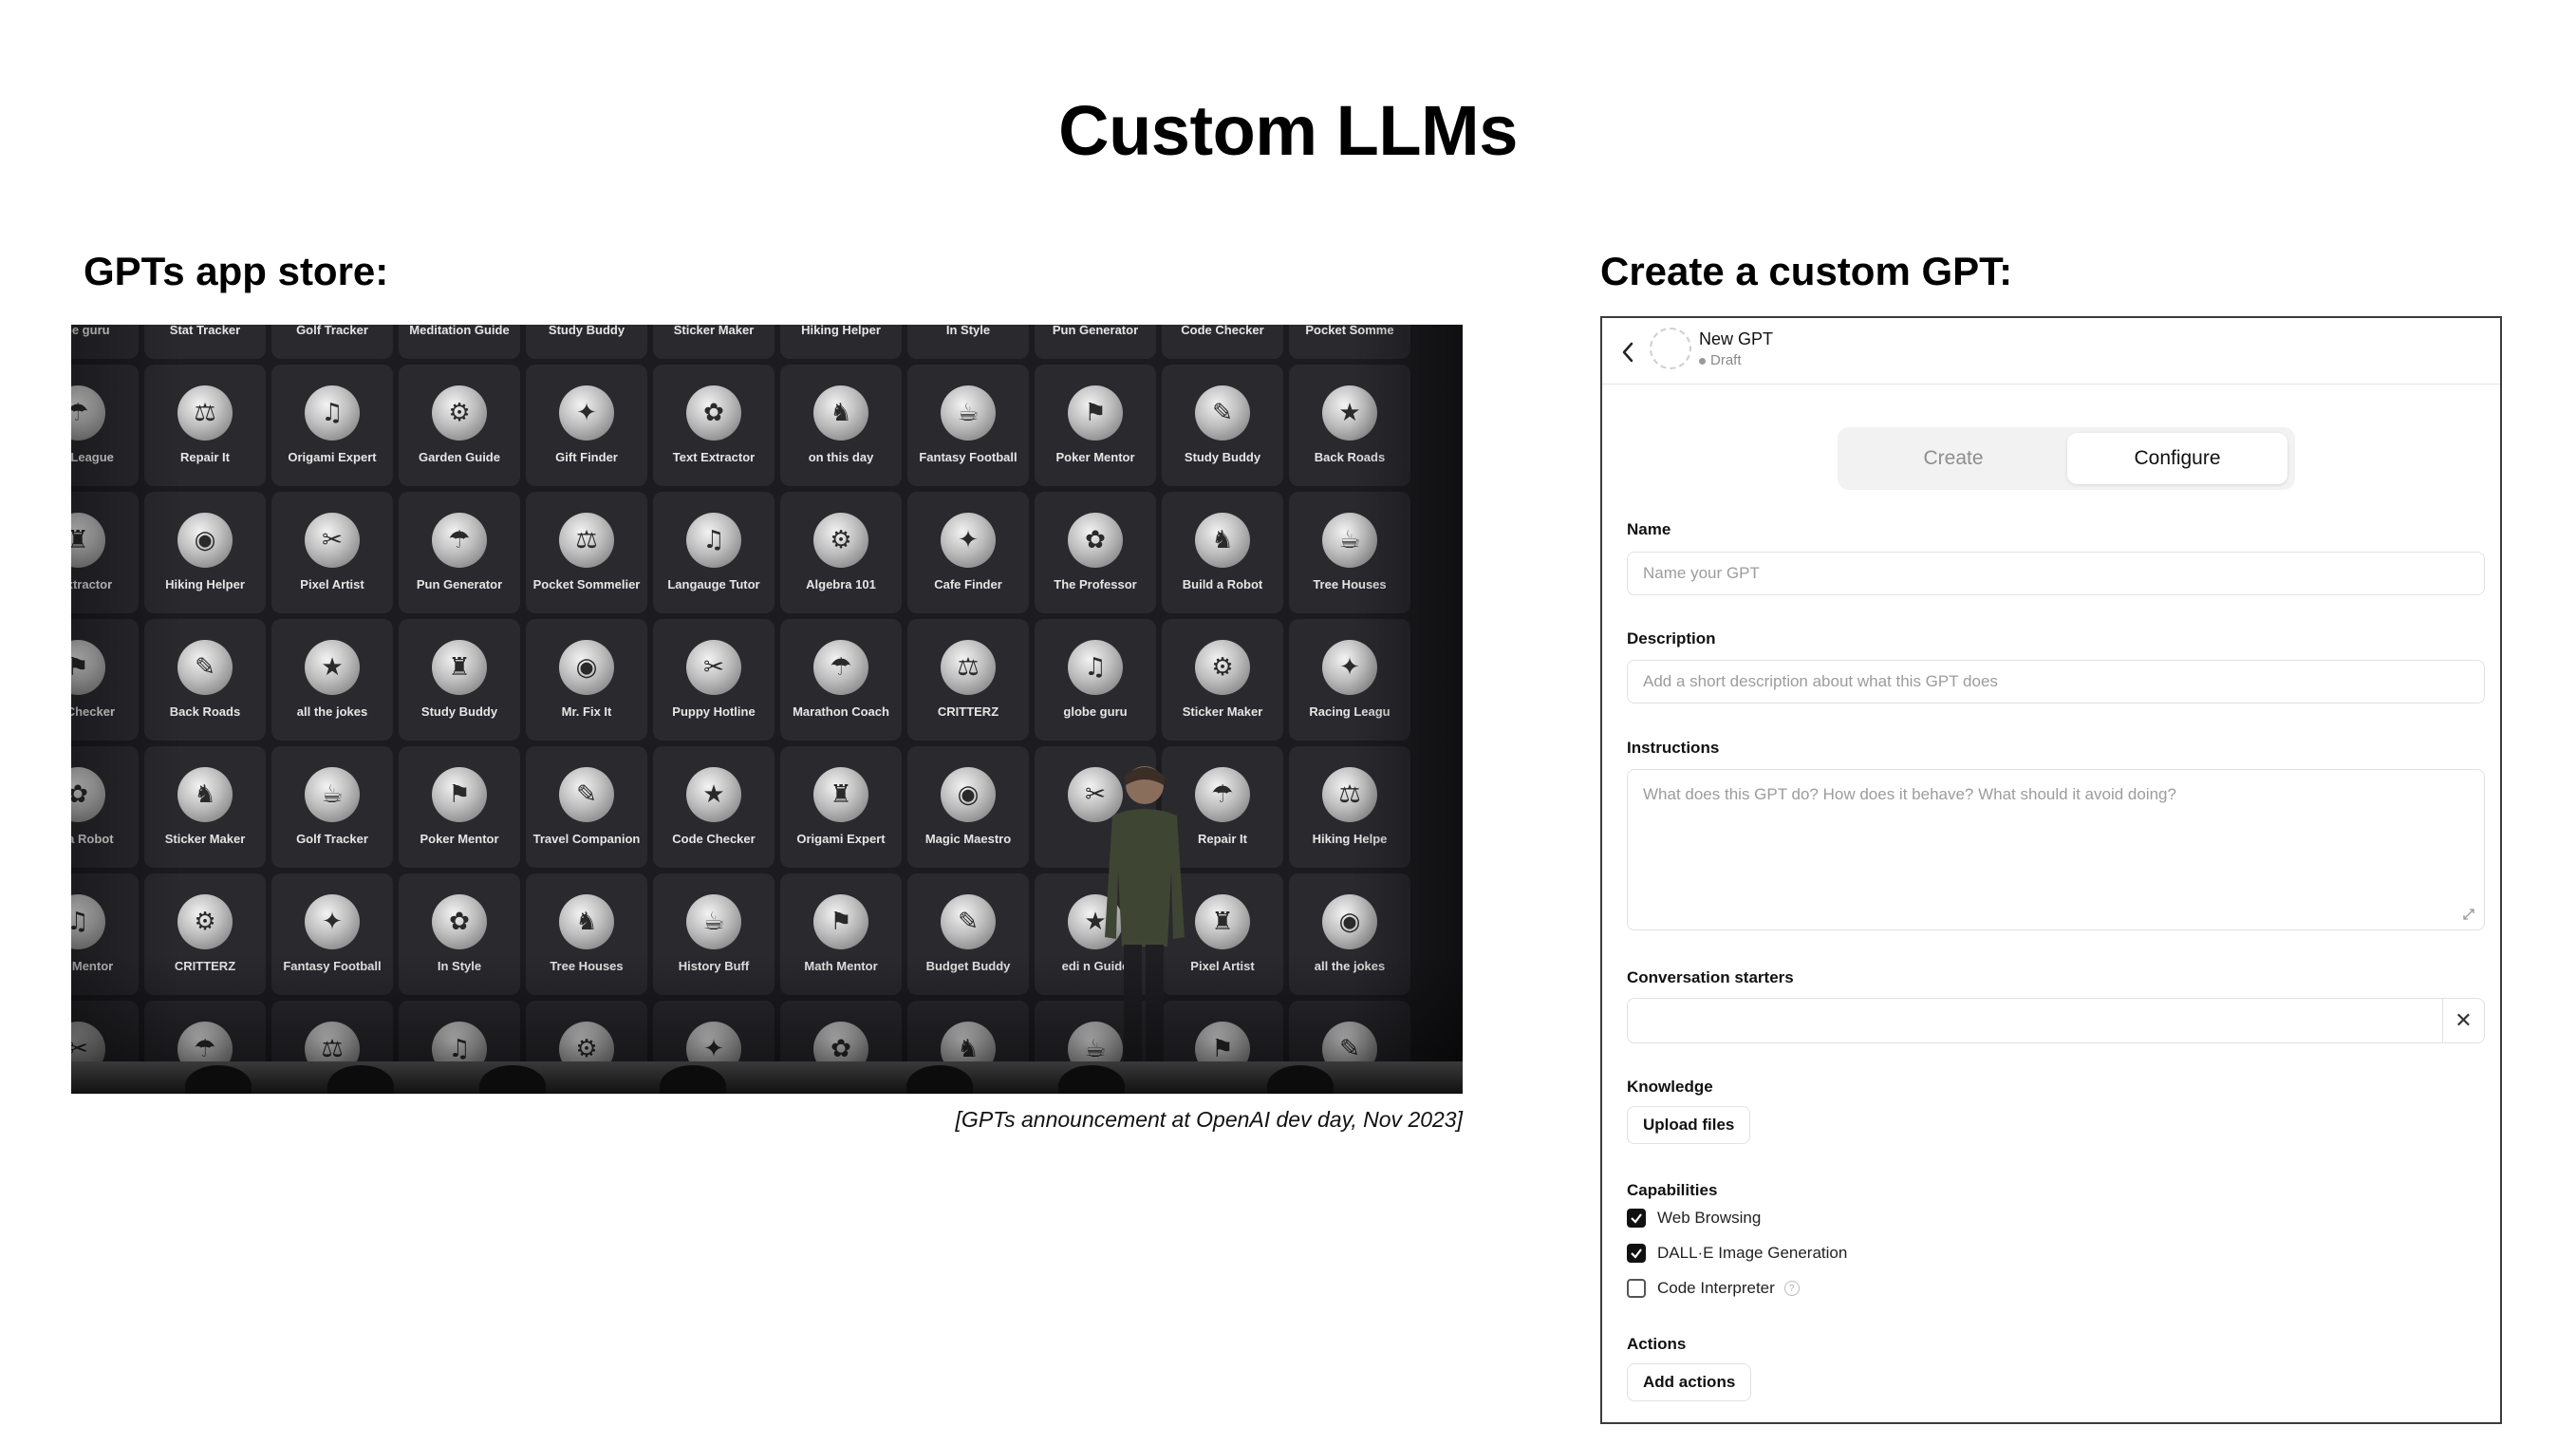 This screenshot has height=1445, width=2576. I want to click on web-browsing-checkbox, so click(1636, 1218).